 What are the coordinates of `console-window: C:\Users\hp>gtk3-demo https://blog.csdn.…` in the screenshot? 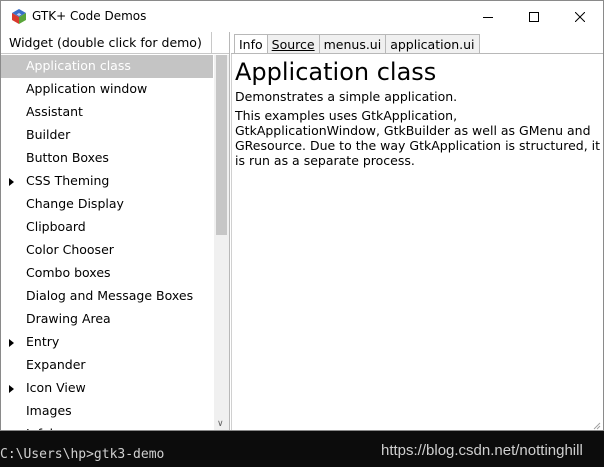 It's located at (302, 449).